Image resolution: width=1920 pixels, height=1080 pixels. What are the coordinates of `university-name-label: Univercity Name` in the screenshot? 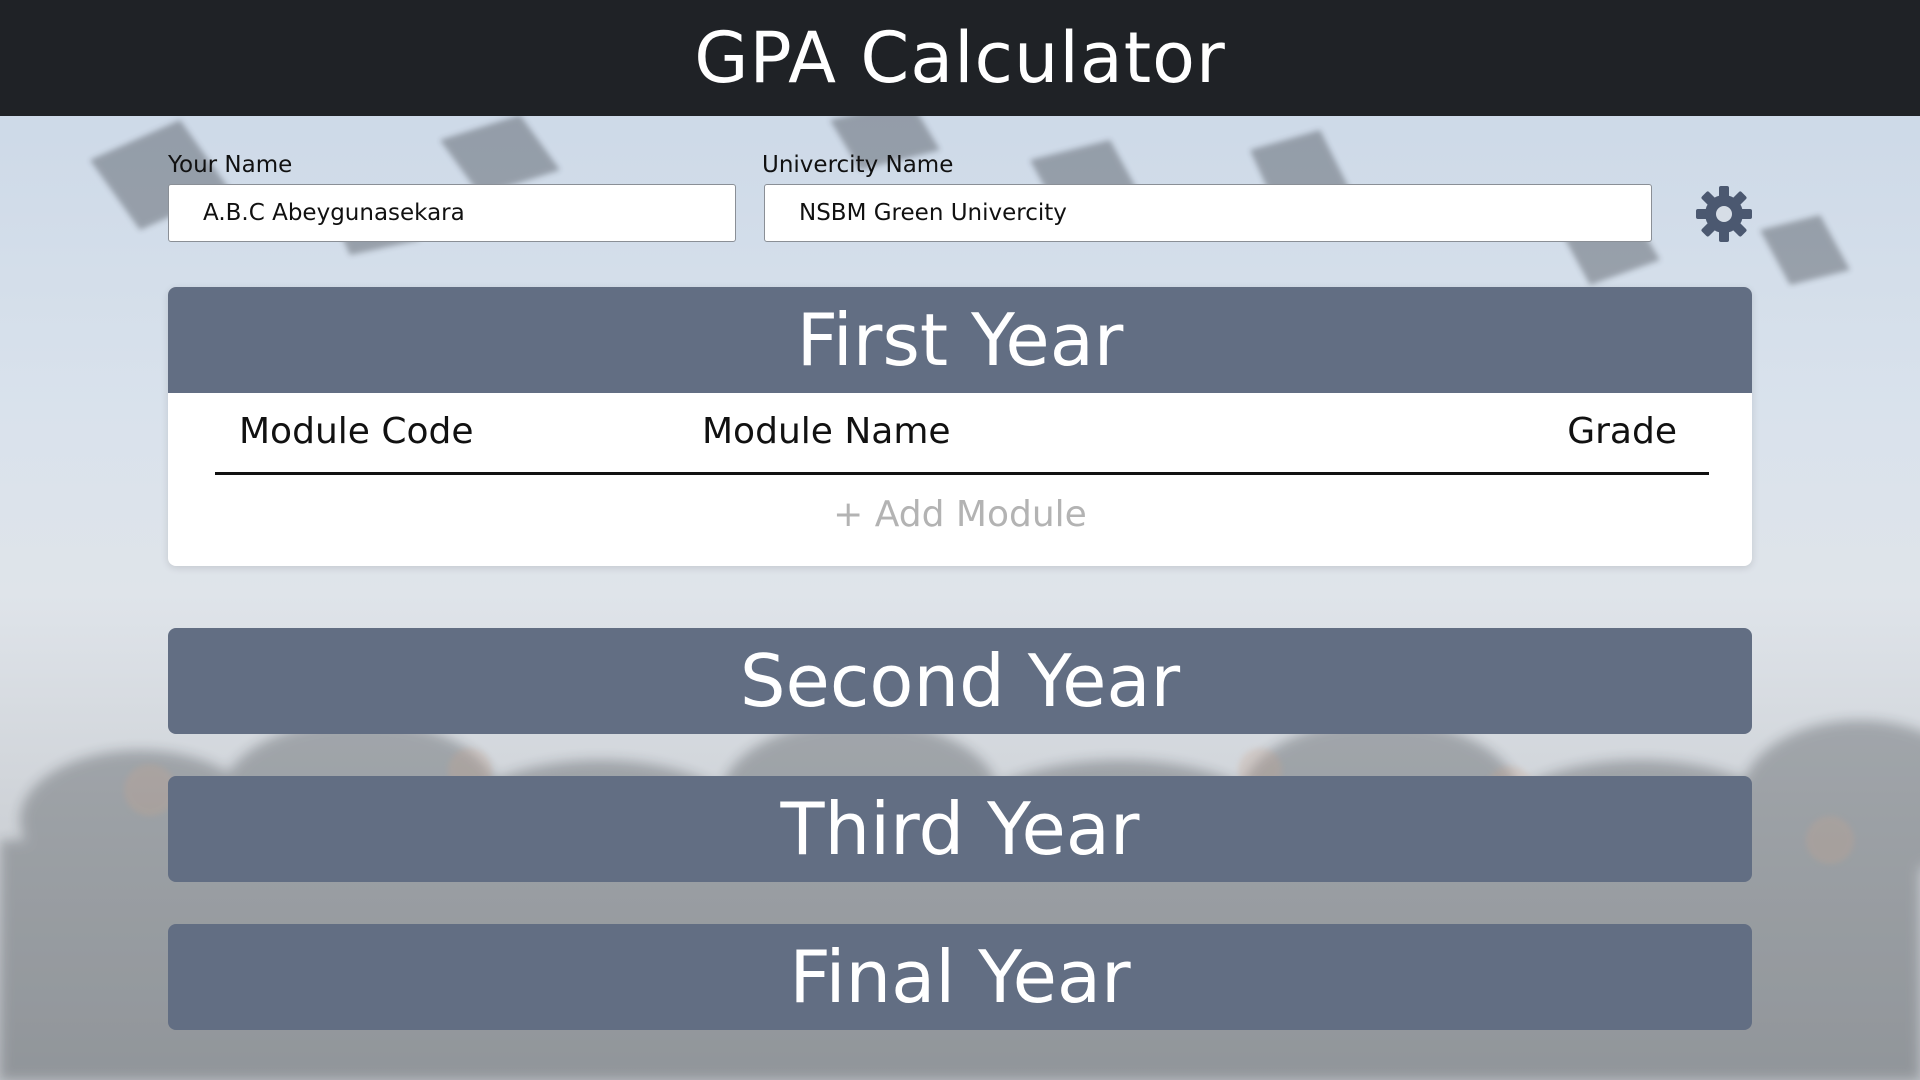 It's located at (858, 165).